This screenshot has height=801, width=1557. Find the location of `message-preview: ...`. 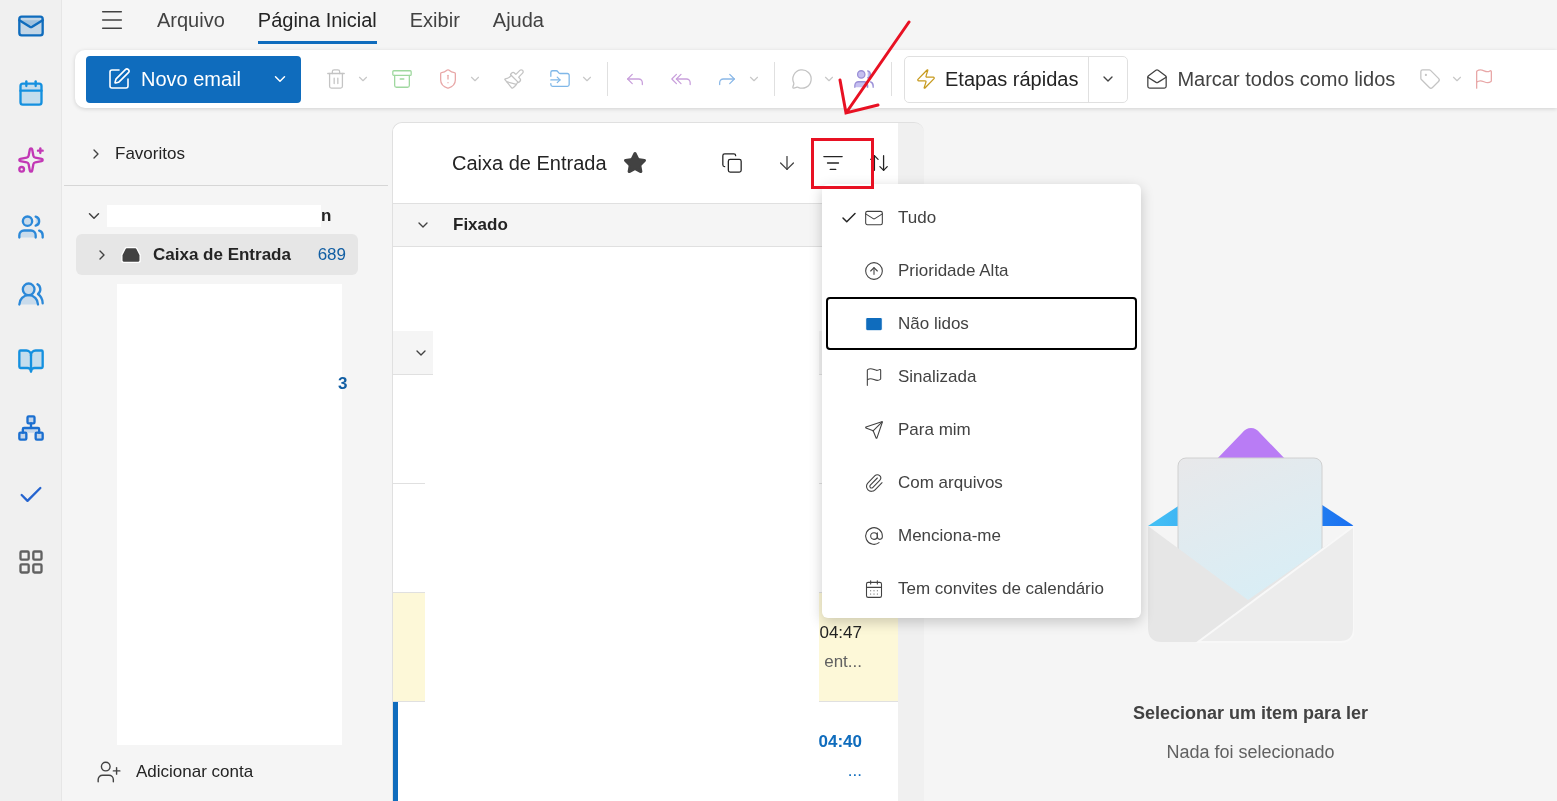

message-preview: ... is located at coordinates (854, 771).